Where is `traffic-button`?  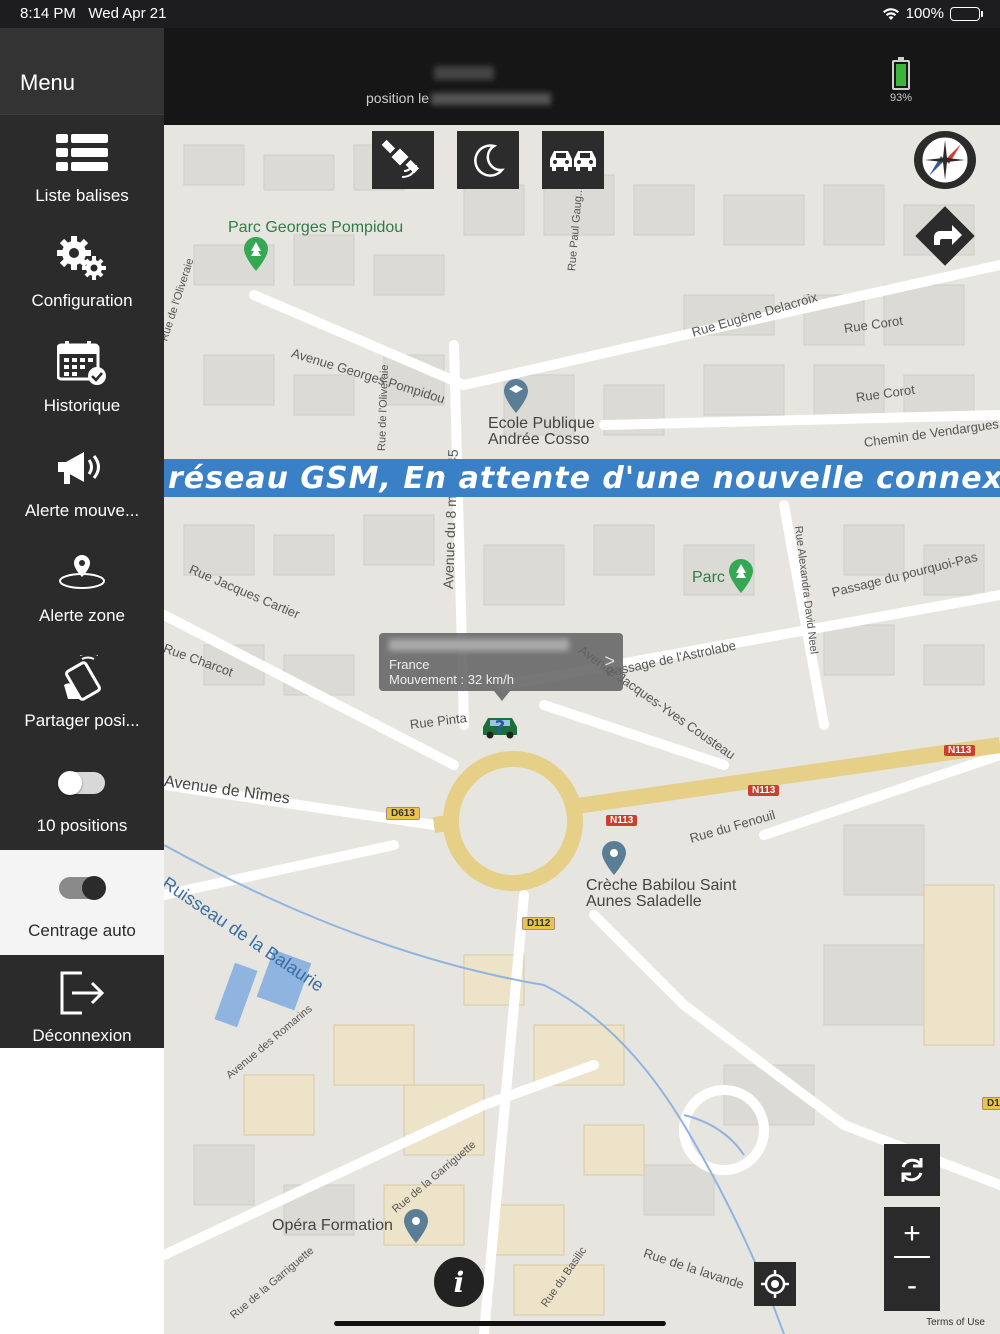 traffic-button is located at coordinates (573, 160).